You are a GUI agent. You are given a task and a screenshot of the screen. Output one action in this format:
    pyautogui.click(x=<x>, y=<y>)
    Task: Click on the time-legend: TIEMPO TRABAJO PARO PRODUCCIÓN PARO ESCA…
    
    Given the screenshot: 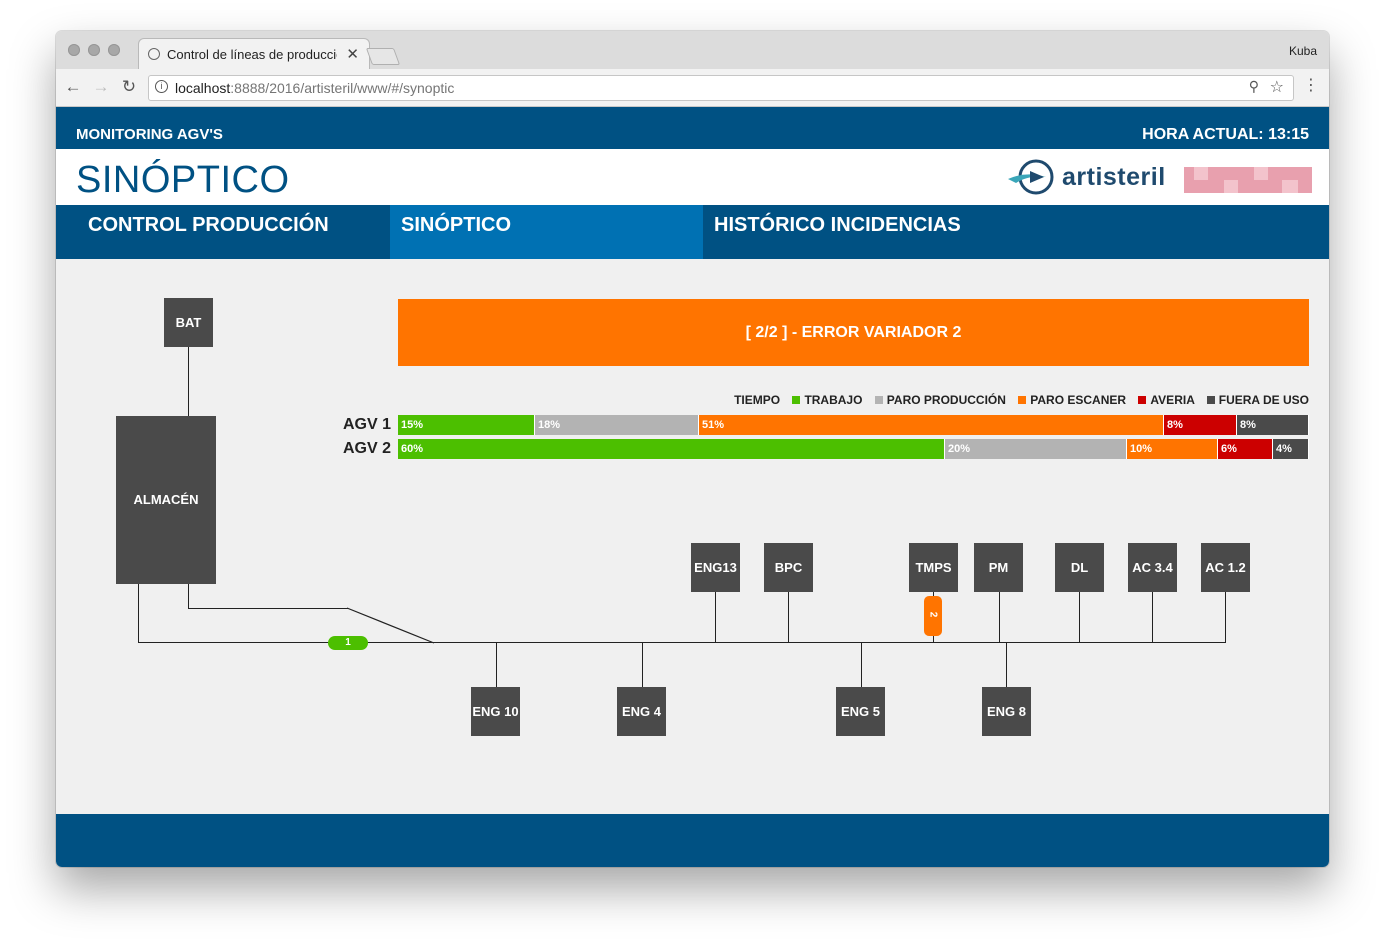 What is the action you would take?
    pyautogui.click(x=1021, y=400)
    